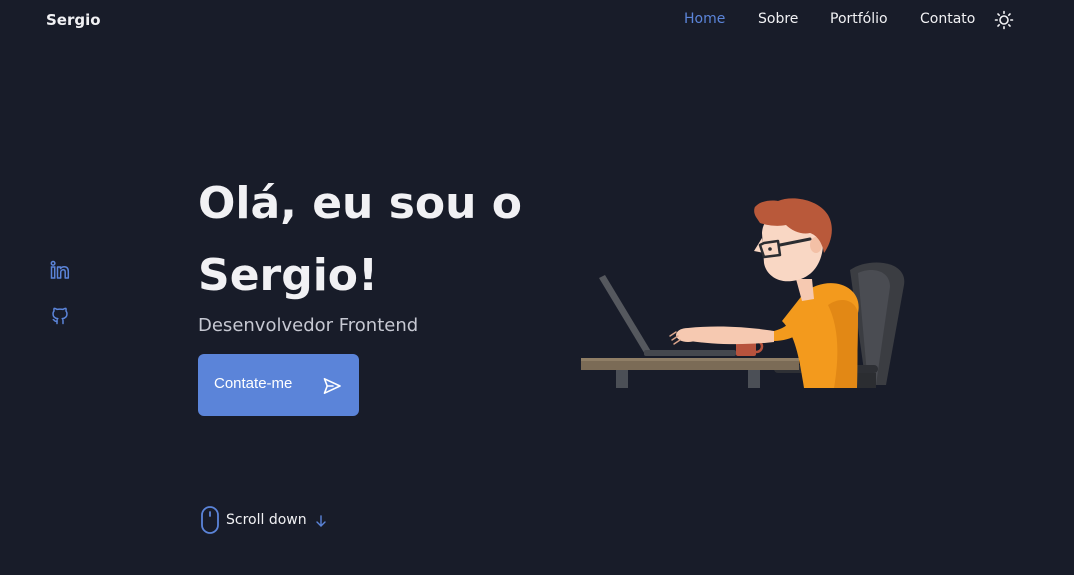 The height and width of the screenshot is (575, 1074). I want to click on logo: Sergio, so click(73, 20).